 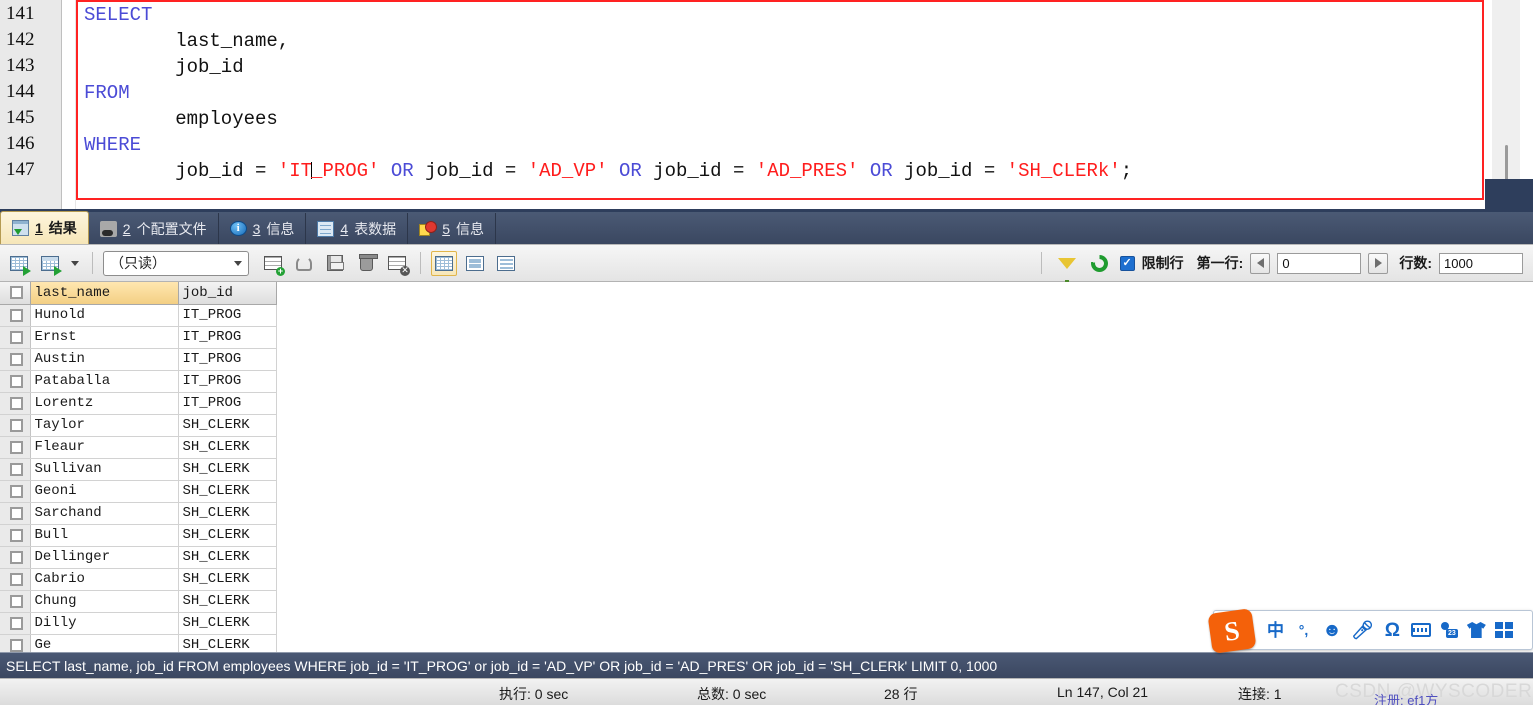 What do you see at coordinates (475, 263) in the screenshot?
I see `split-view-button` at bounding box center [475, 263].